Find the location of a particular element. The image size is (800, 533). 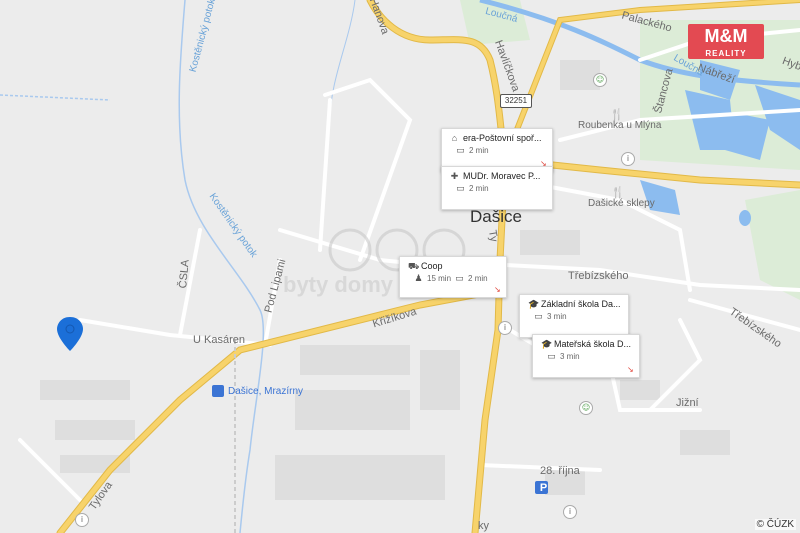

street-label-trebizskeho: Třebízského is located at coordinates (598, 276).